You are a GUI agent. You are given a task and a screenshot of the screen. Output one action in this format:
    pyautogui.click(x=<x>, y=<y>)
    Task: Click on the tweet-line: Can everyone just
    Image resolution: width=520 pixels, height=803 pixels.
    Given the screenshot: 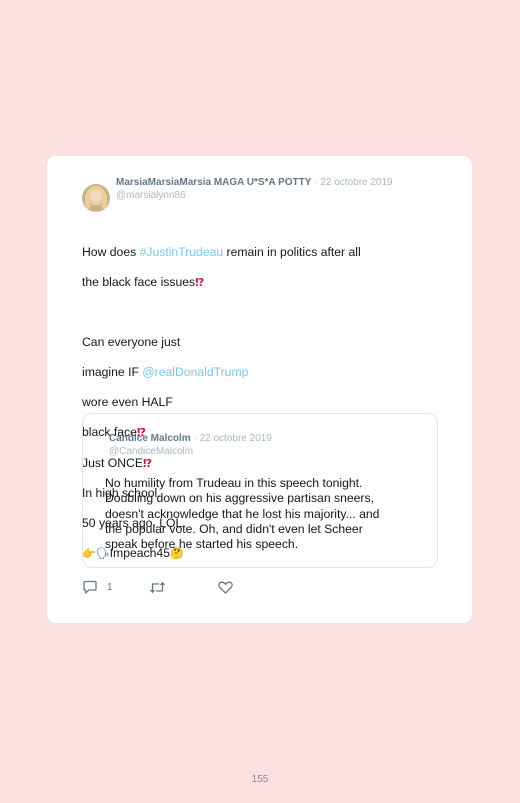 What is the action you would take?
    pyautogui.click(x=131, y=342)
    